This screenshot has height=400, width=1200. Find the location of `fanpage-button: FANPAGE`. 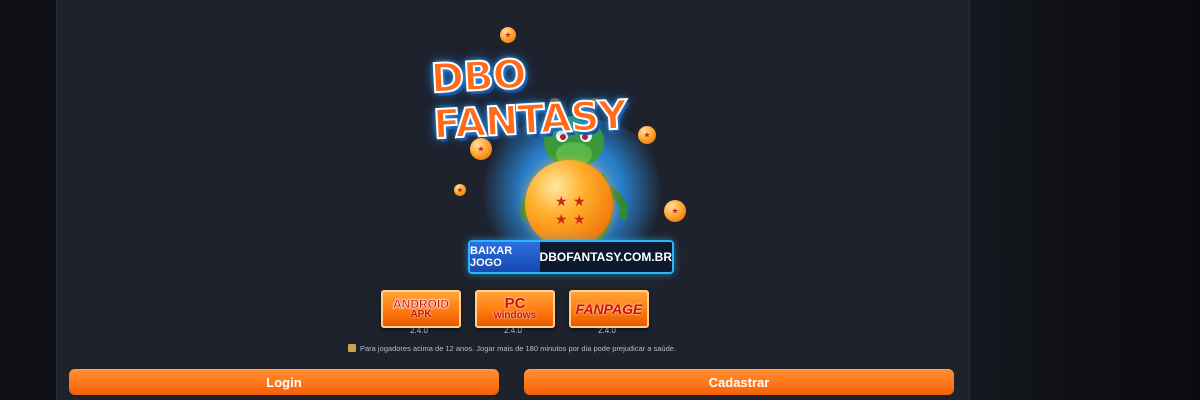

fanpage-button: FANPAGE is located at coordinates (609, 309).